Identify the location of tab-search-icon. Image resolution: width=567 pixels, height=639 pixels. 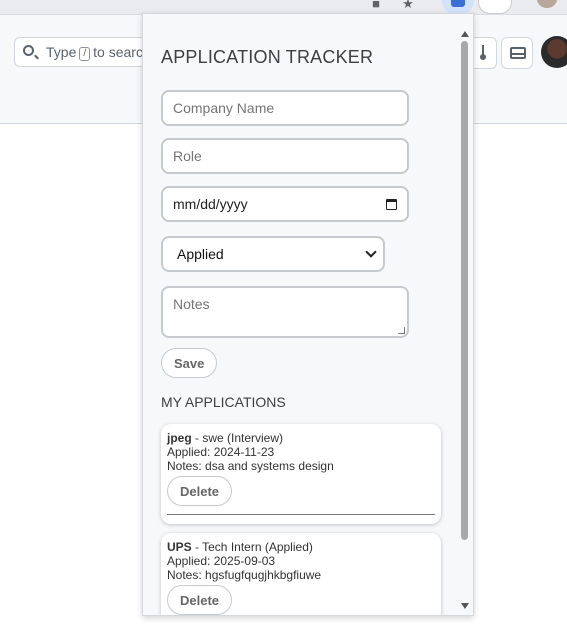
(495, 7).